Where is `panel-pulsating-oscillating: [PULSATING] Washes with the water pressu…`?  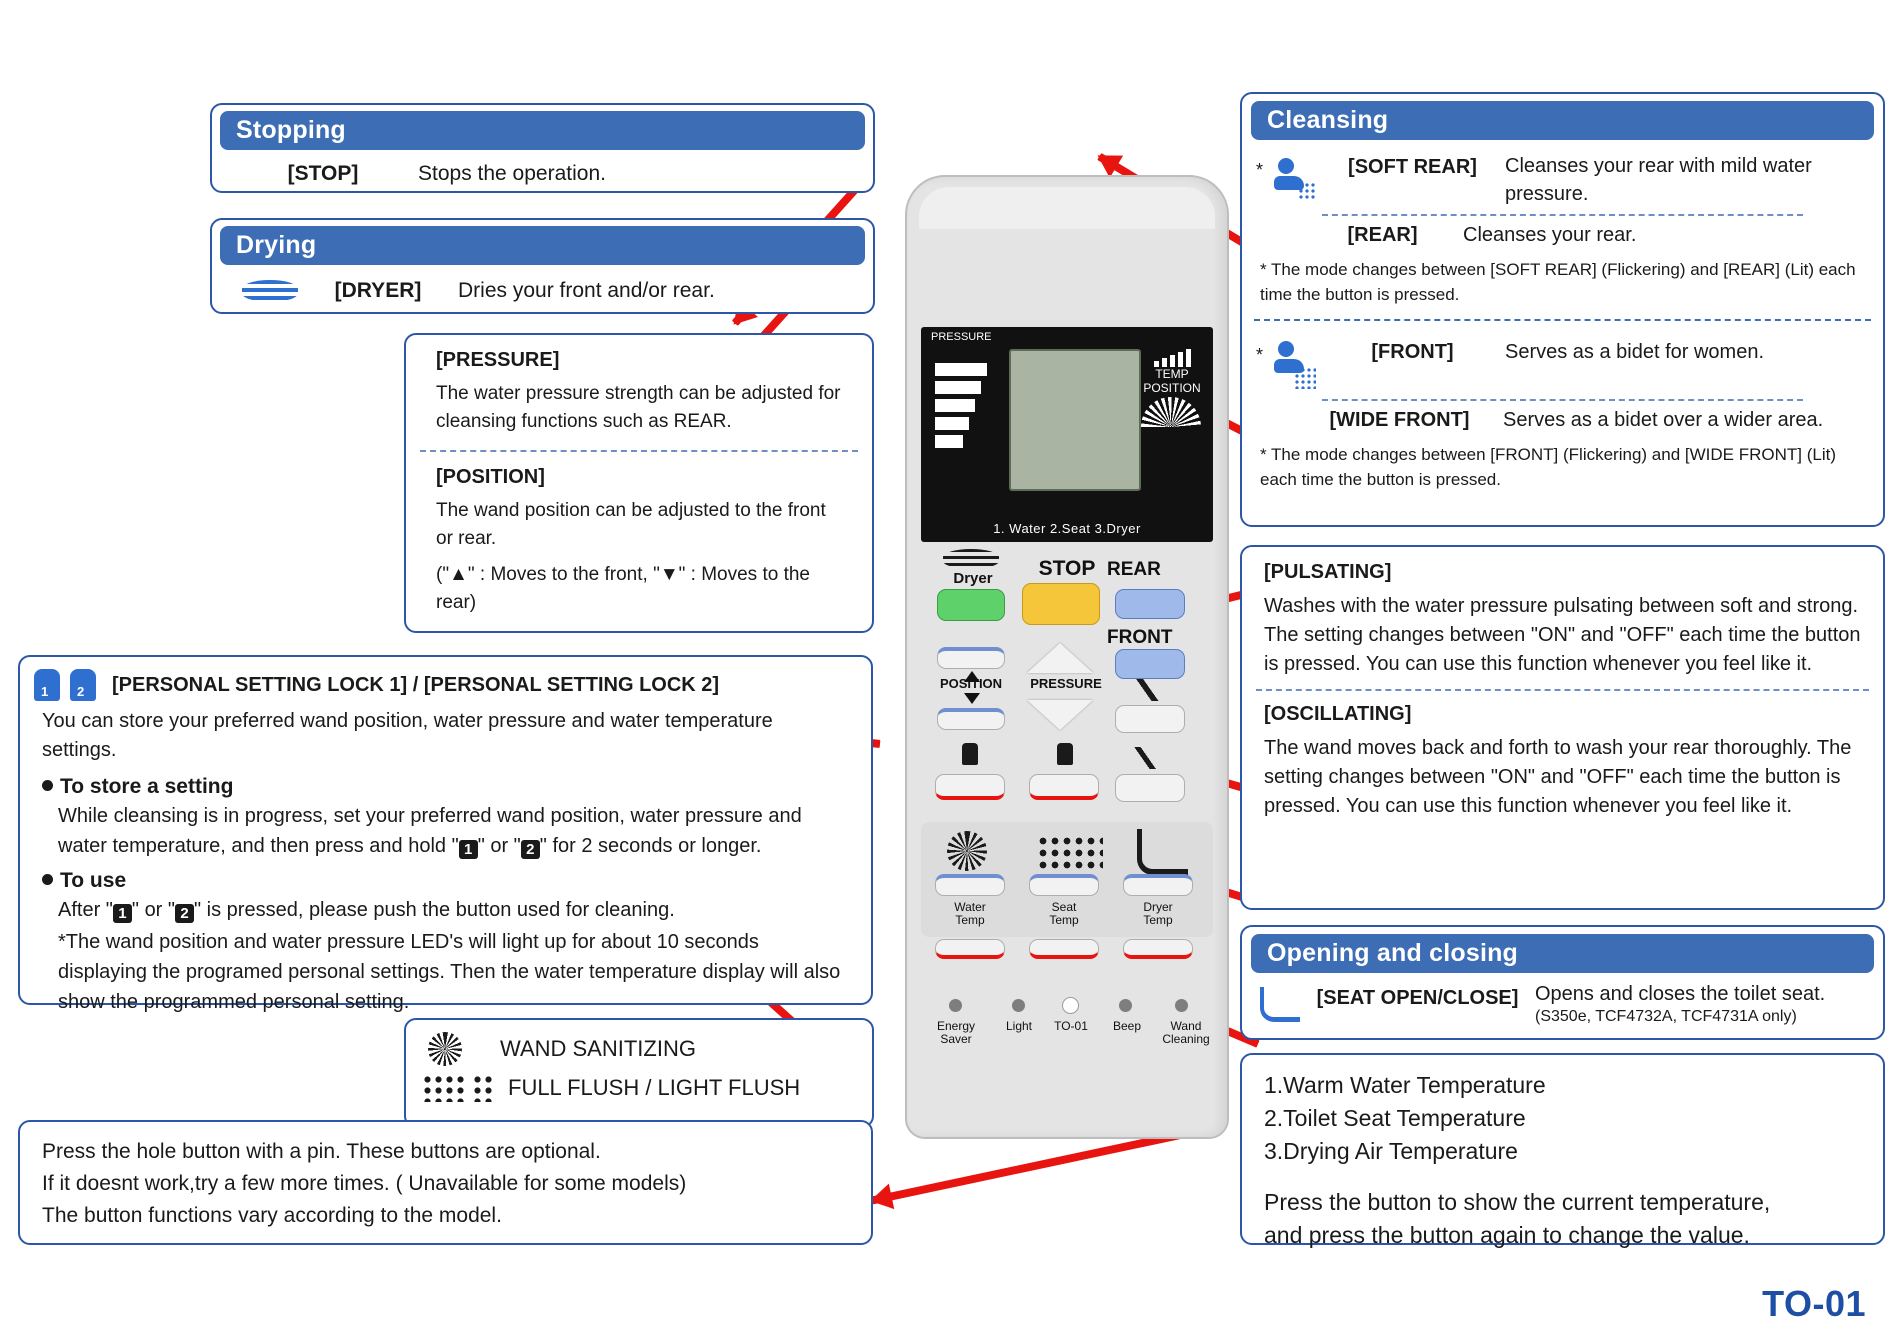 panel-pulsating-oscillating: [PULSATING] Washes with the water pressu… is located at coordinates (1562, 727).